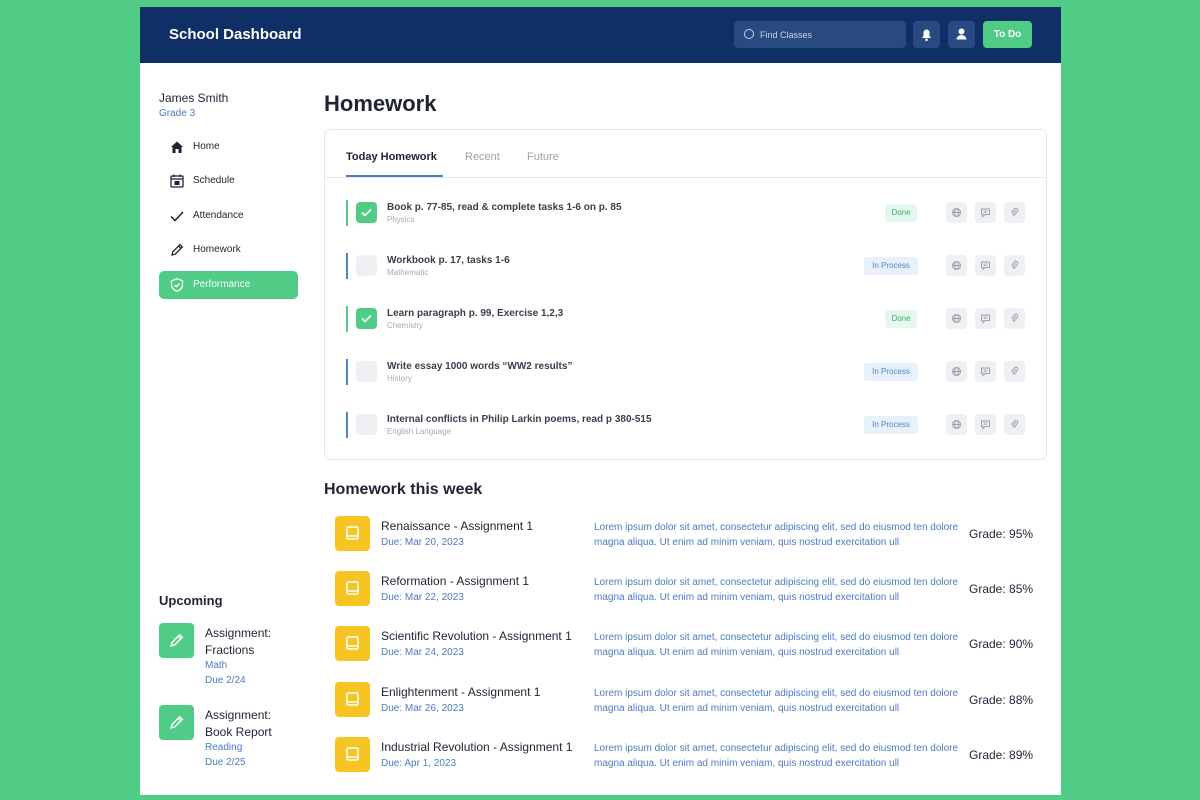  What do you see at coordinates (1007, 34) in the screenshot?
I see `todo-button: To Do` at bounding box center [1007, 34].